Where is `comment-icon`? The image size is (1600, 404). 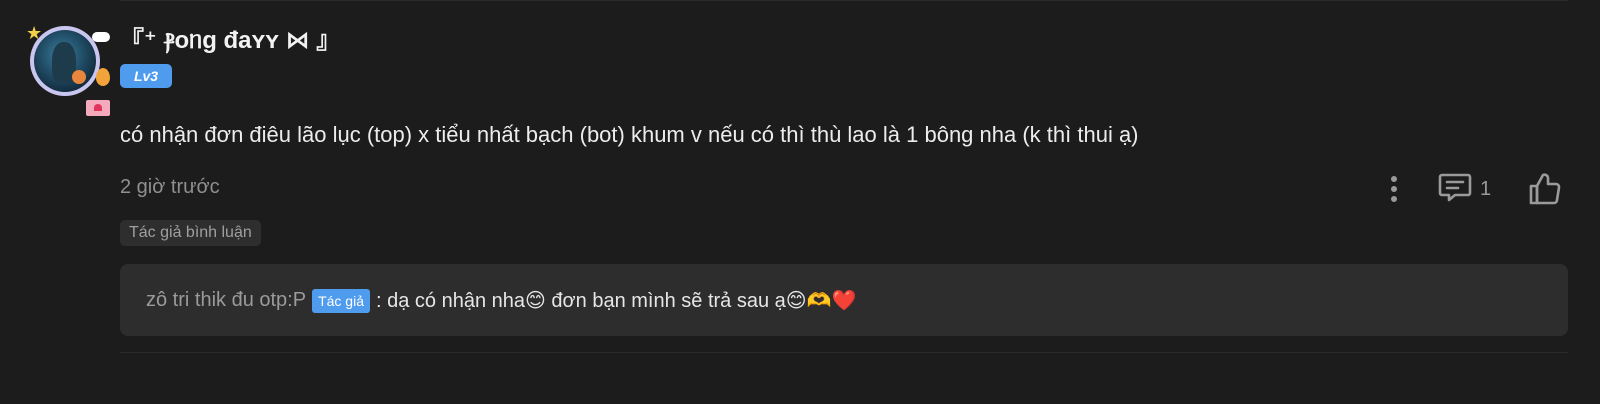
comment-icon is located at coordinates (1455, 189).